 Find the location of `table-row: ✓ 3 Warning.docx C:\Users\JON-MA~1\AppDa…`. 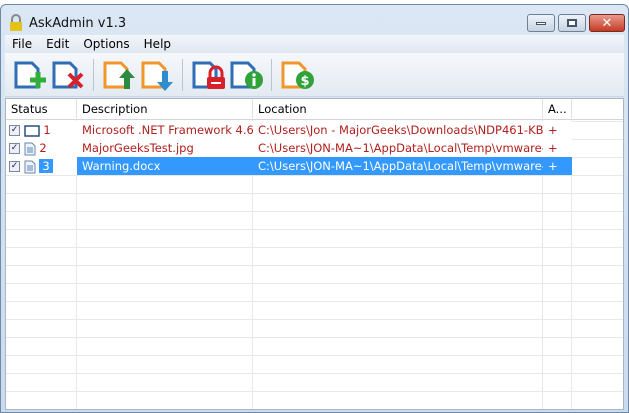

table-row: ✓ 3 Warning.docx C:\Users\JON-MA~1\AppDa… is located at coordinates (289, 166).